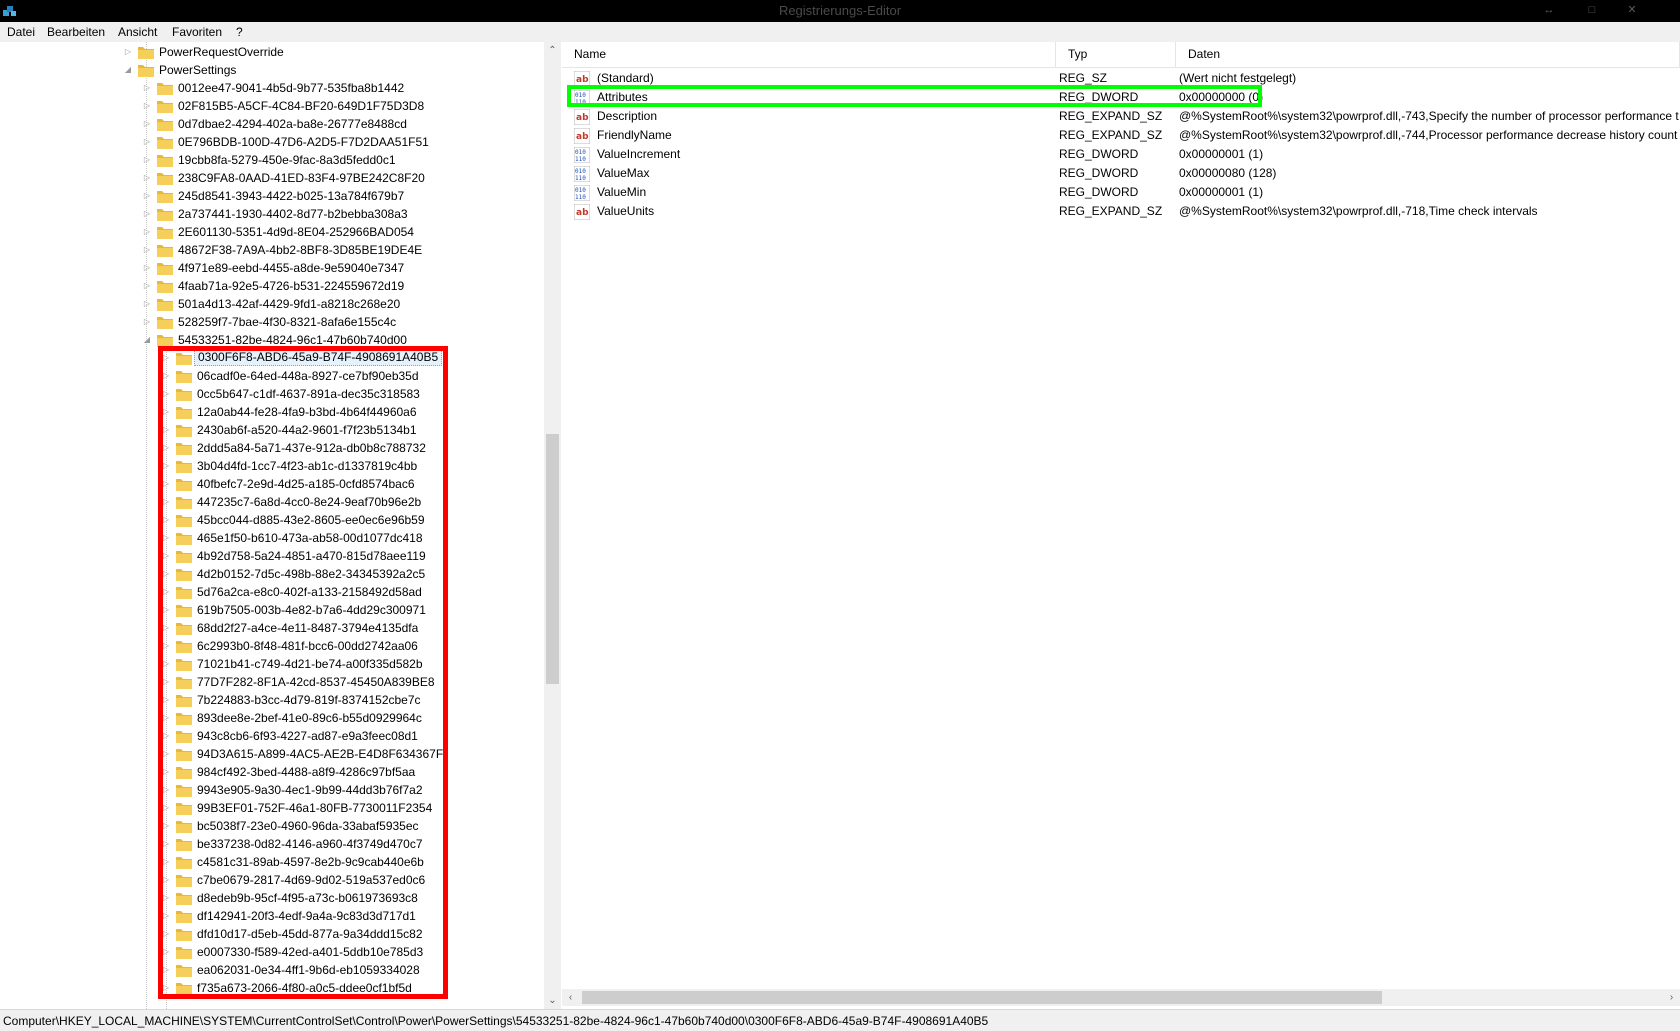 Image resolution: width=1680 pixels, height=1031 pixels. What do you see at coordinates (272, 952) in the screenshot?
I see `tree-item-subkey: ▷ e0007330-f589-42ed-a401-5ddb10e785d3` at bounding box center [272, 952].